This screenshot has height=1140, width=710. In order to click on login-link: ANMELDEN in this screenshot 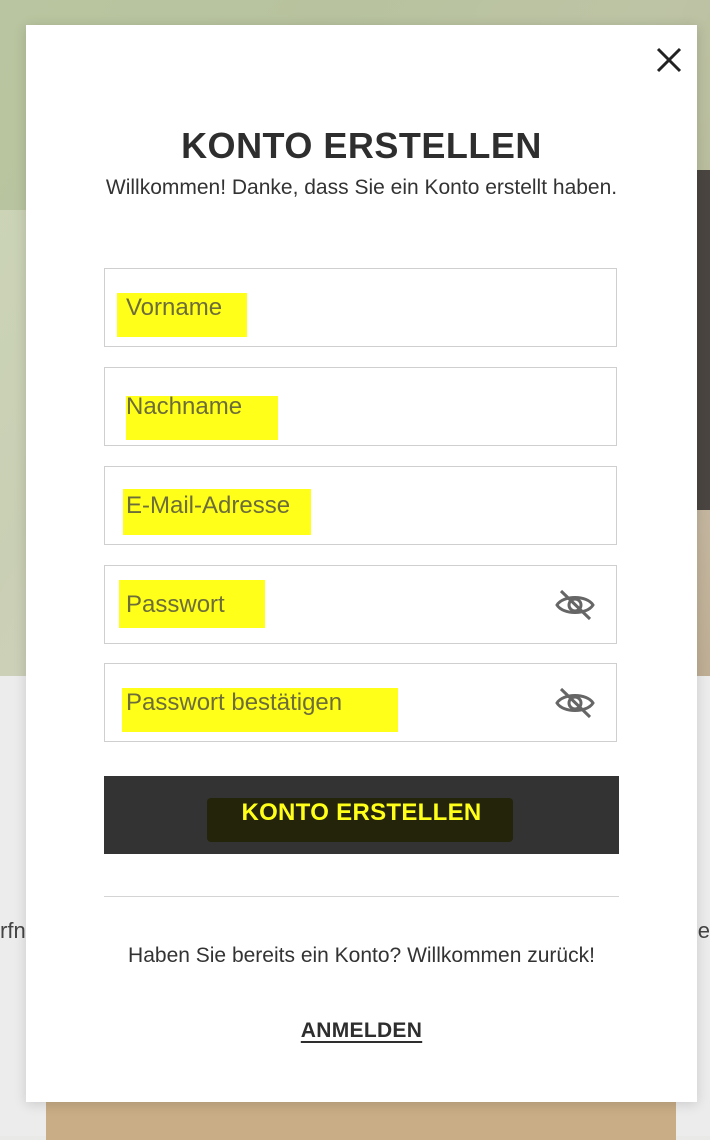, I will do `click(361, 1031)`.